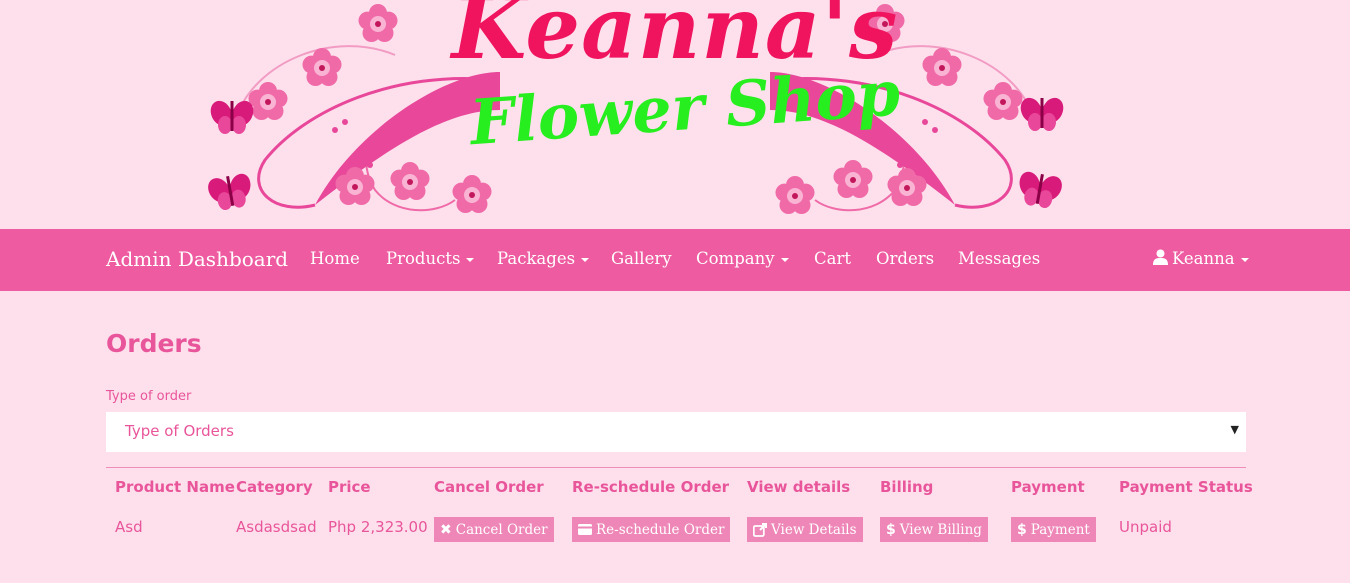  Describe the element at coordinates (1048, 487) in the screenshot. I see `header-payment: Payment` at that location.